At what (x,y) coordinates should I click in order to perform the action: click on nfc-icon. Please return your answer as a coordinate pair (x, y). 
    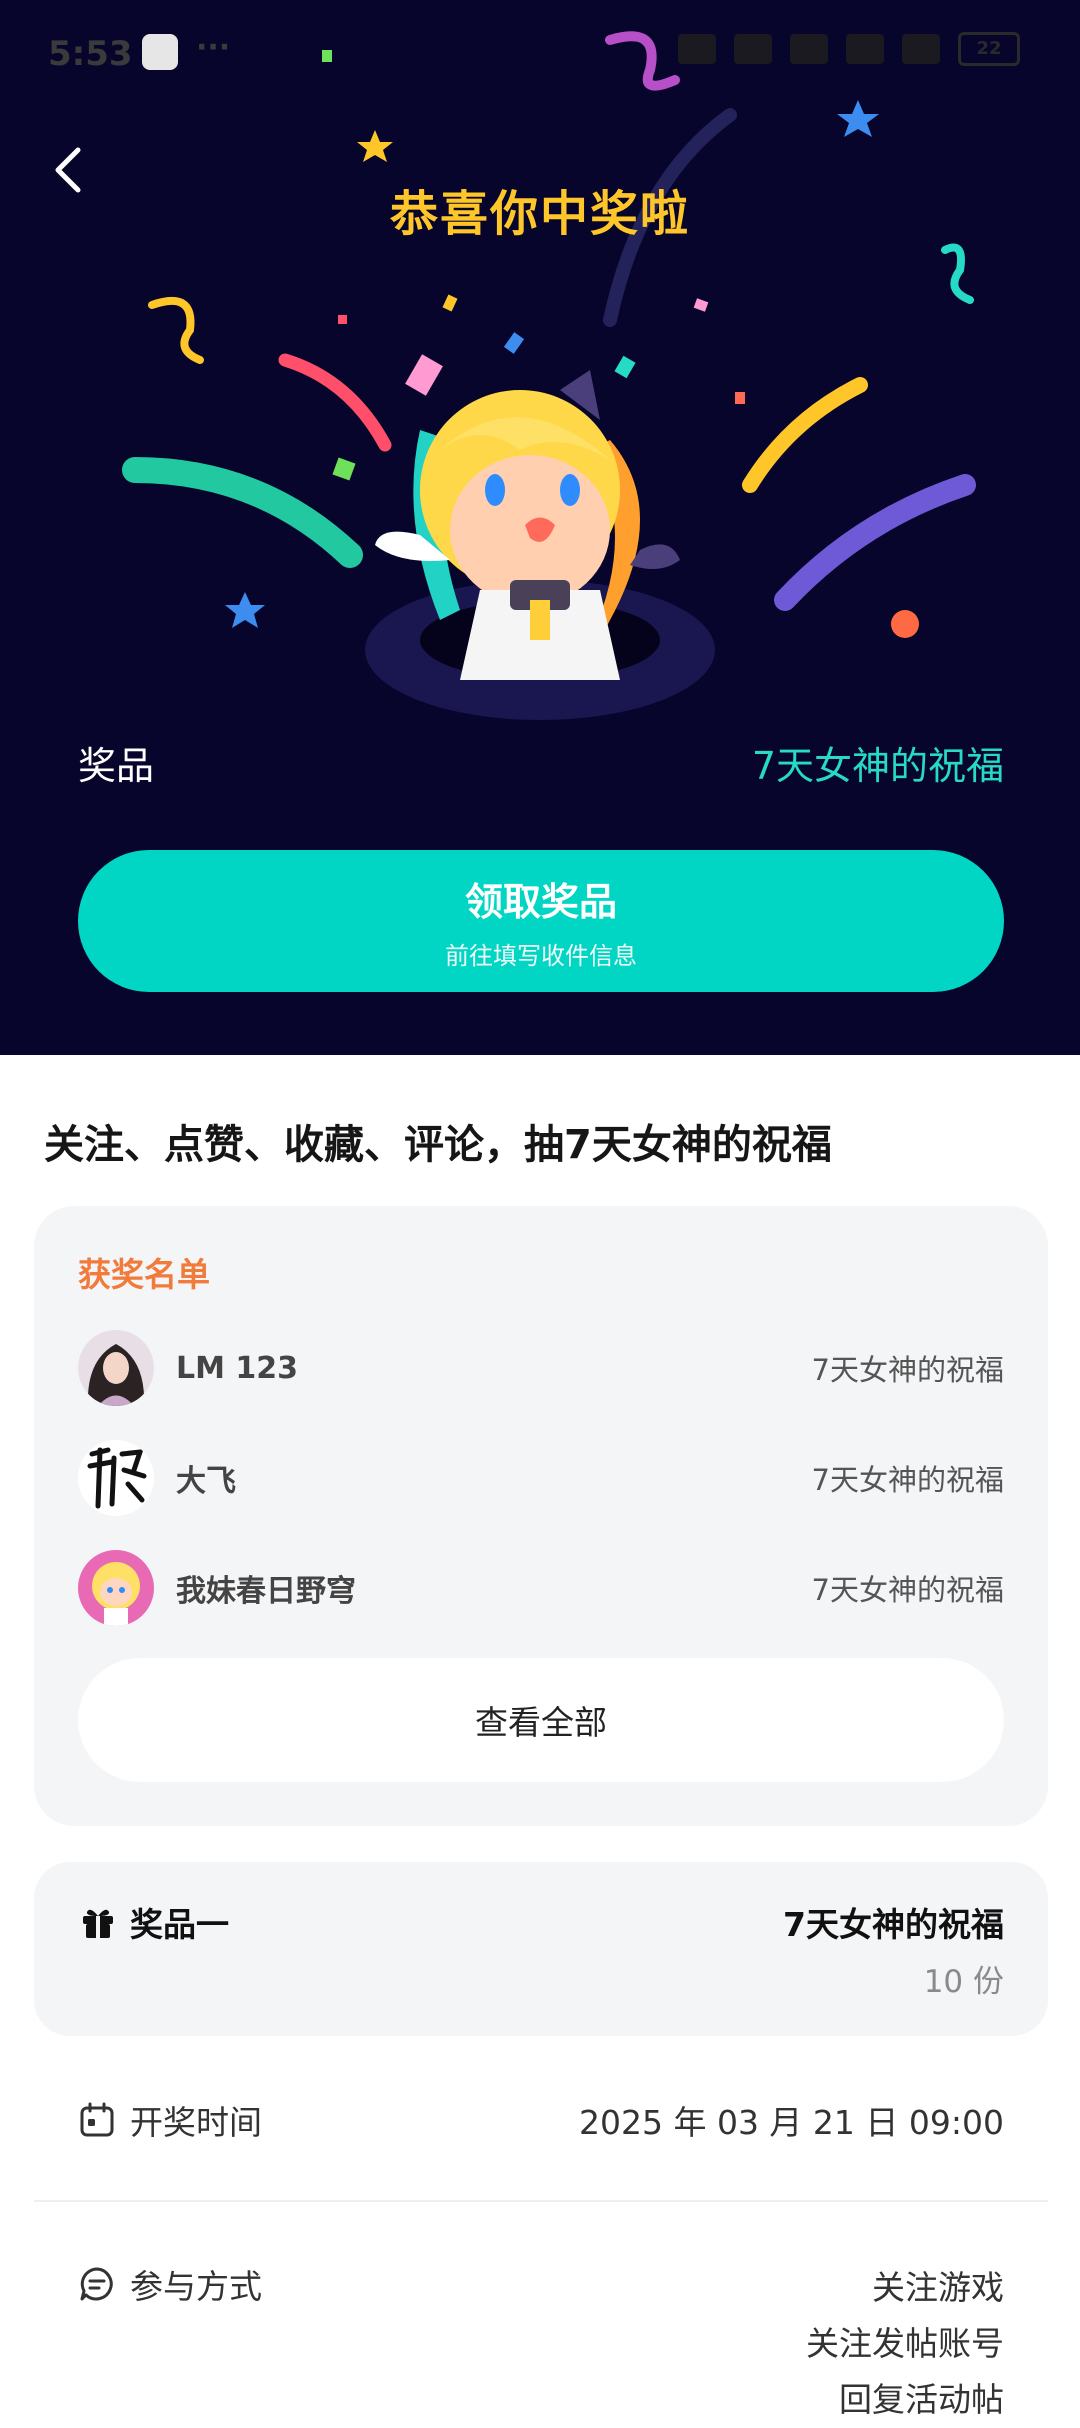
    Looking at the image, I should click on (753, 49).